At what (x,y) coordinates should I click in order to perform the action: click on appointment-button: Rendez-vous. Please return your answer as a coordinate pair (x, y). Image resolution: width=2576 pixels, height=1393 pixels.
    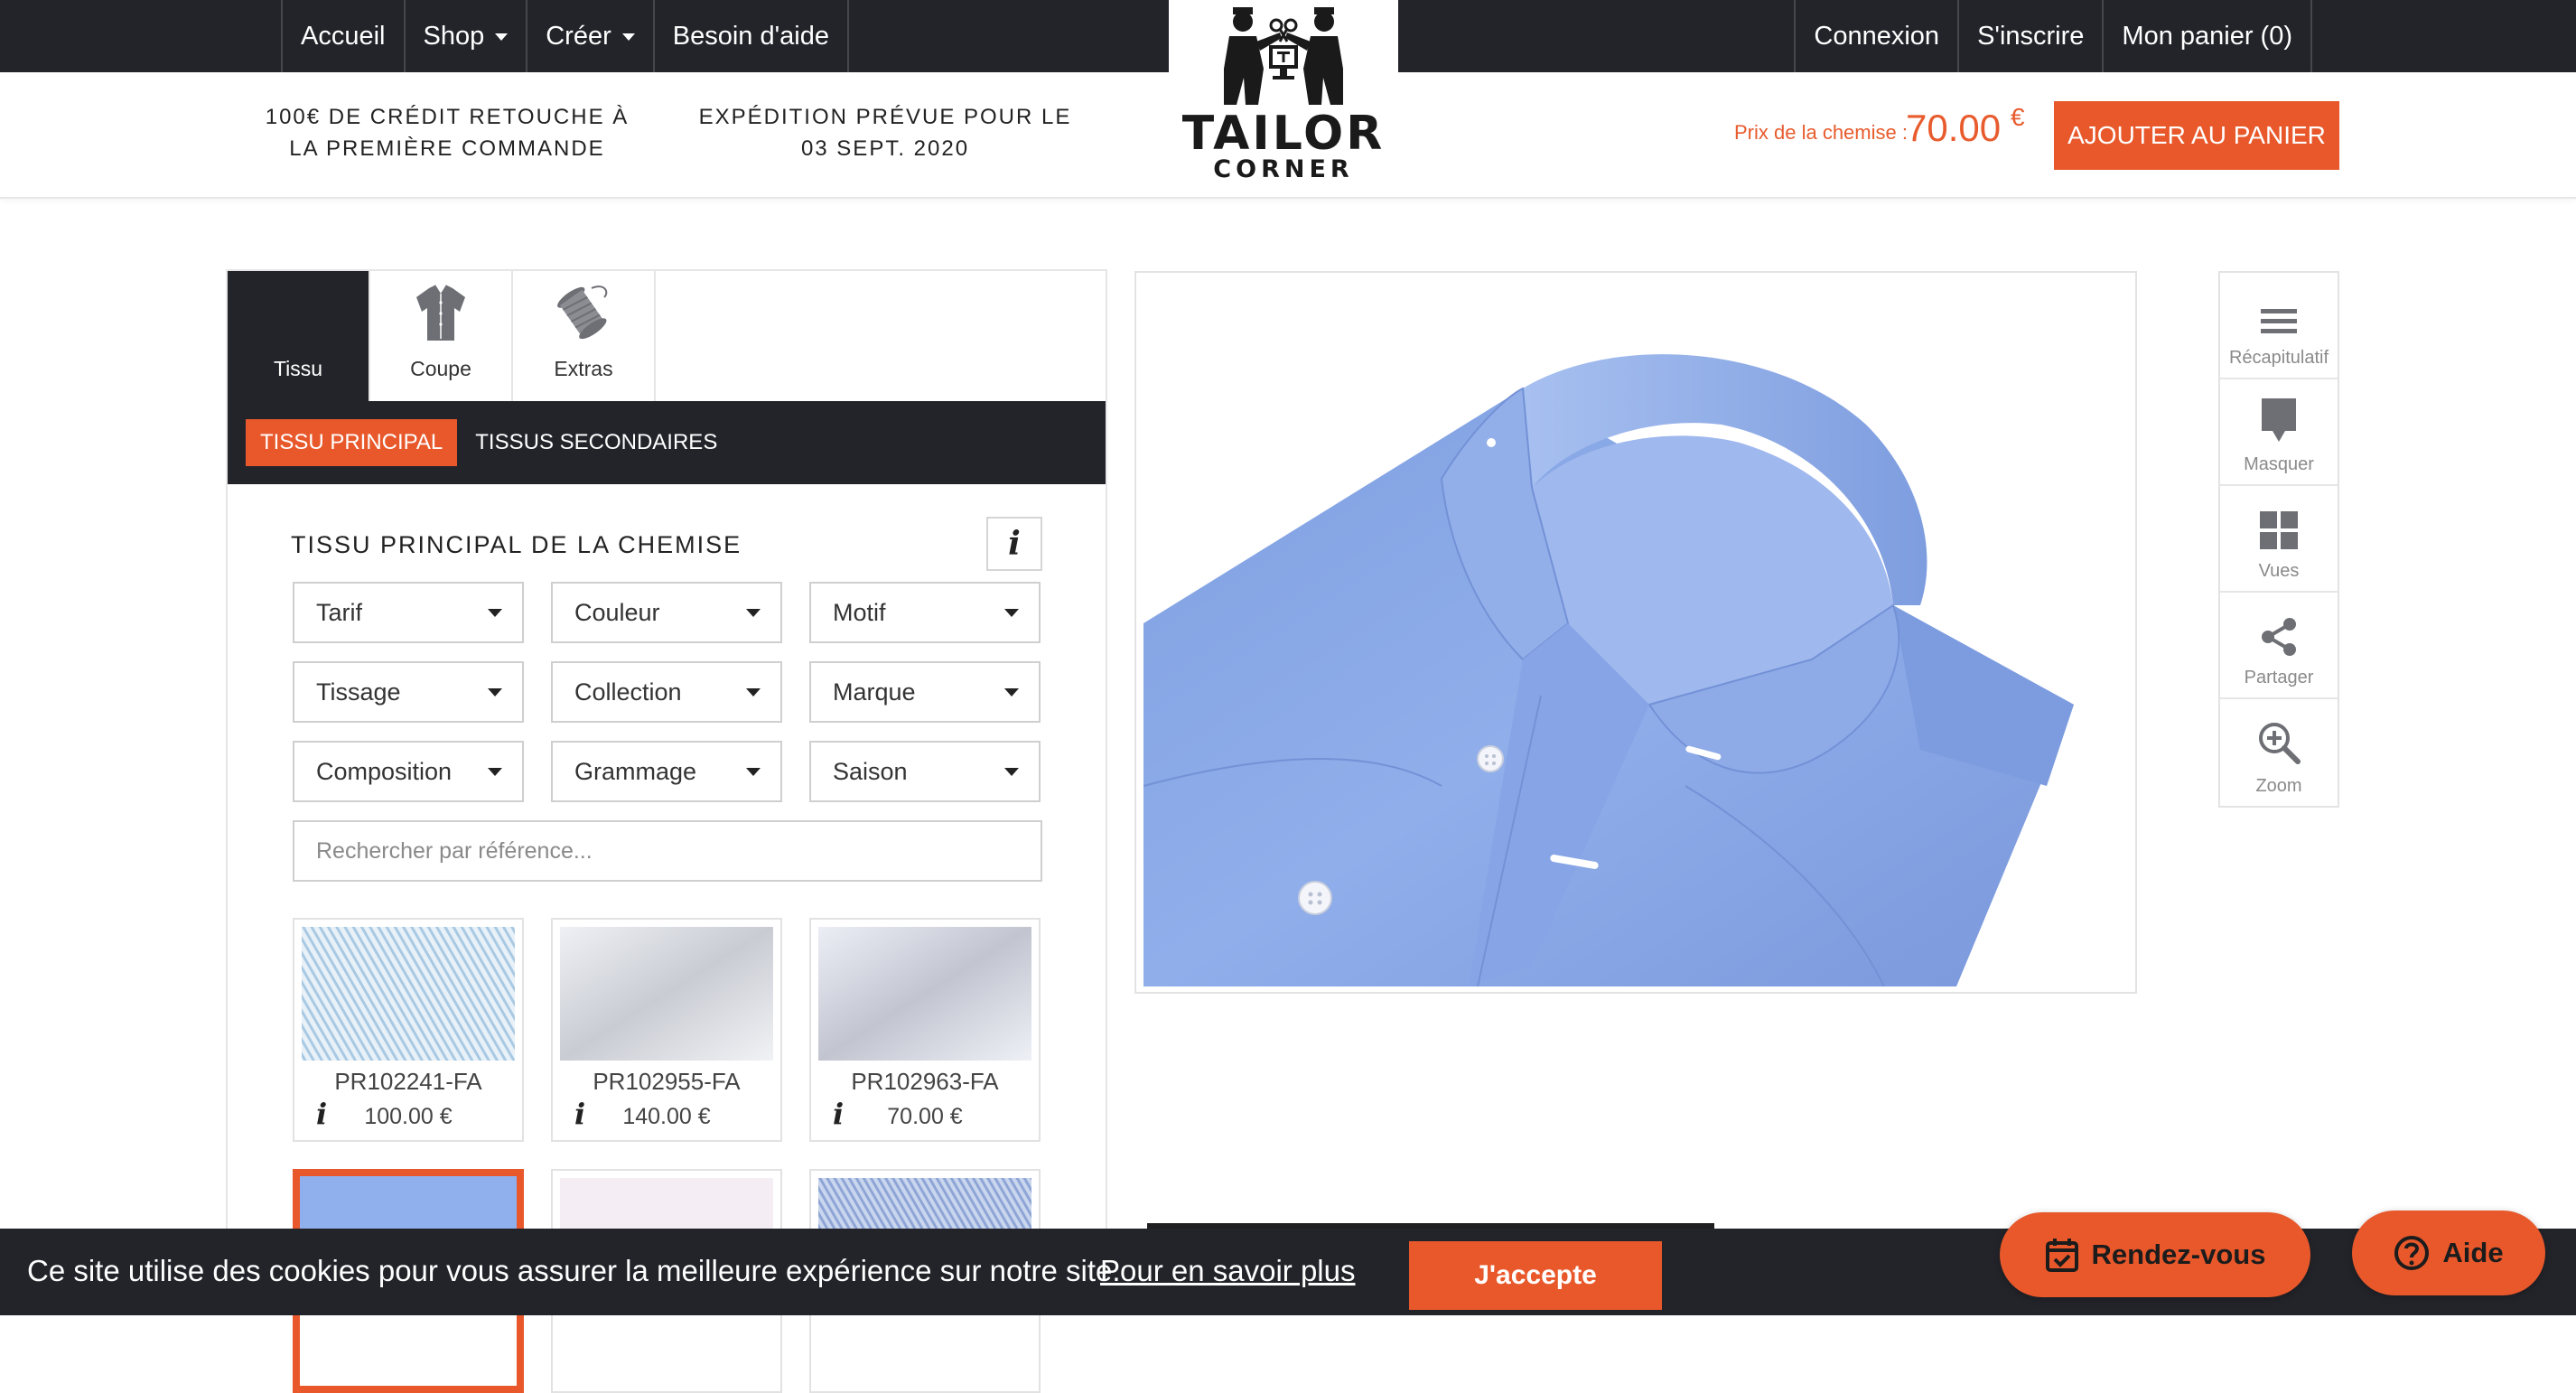
    Looking at the image, I should click on (2155, 1254).